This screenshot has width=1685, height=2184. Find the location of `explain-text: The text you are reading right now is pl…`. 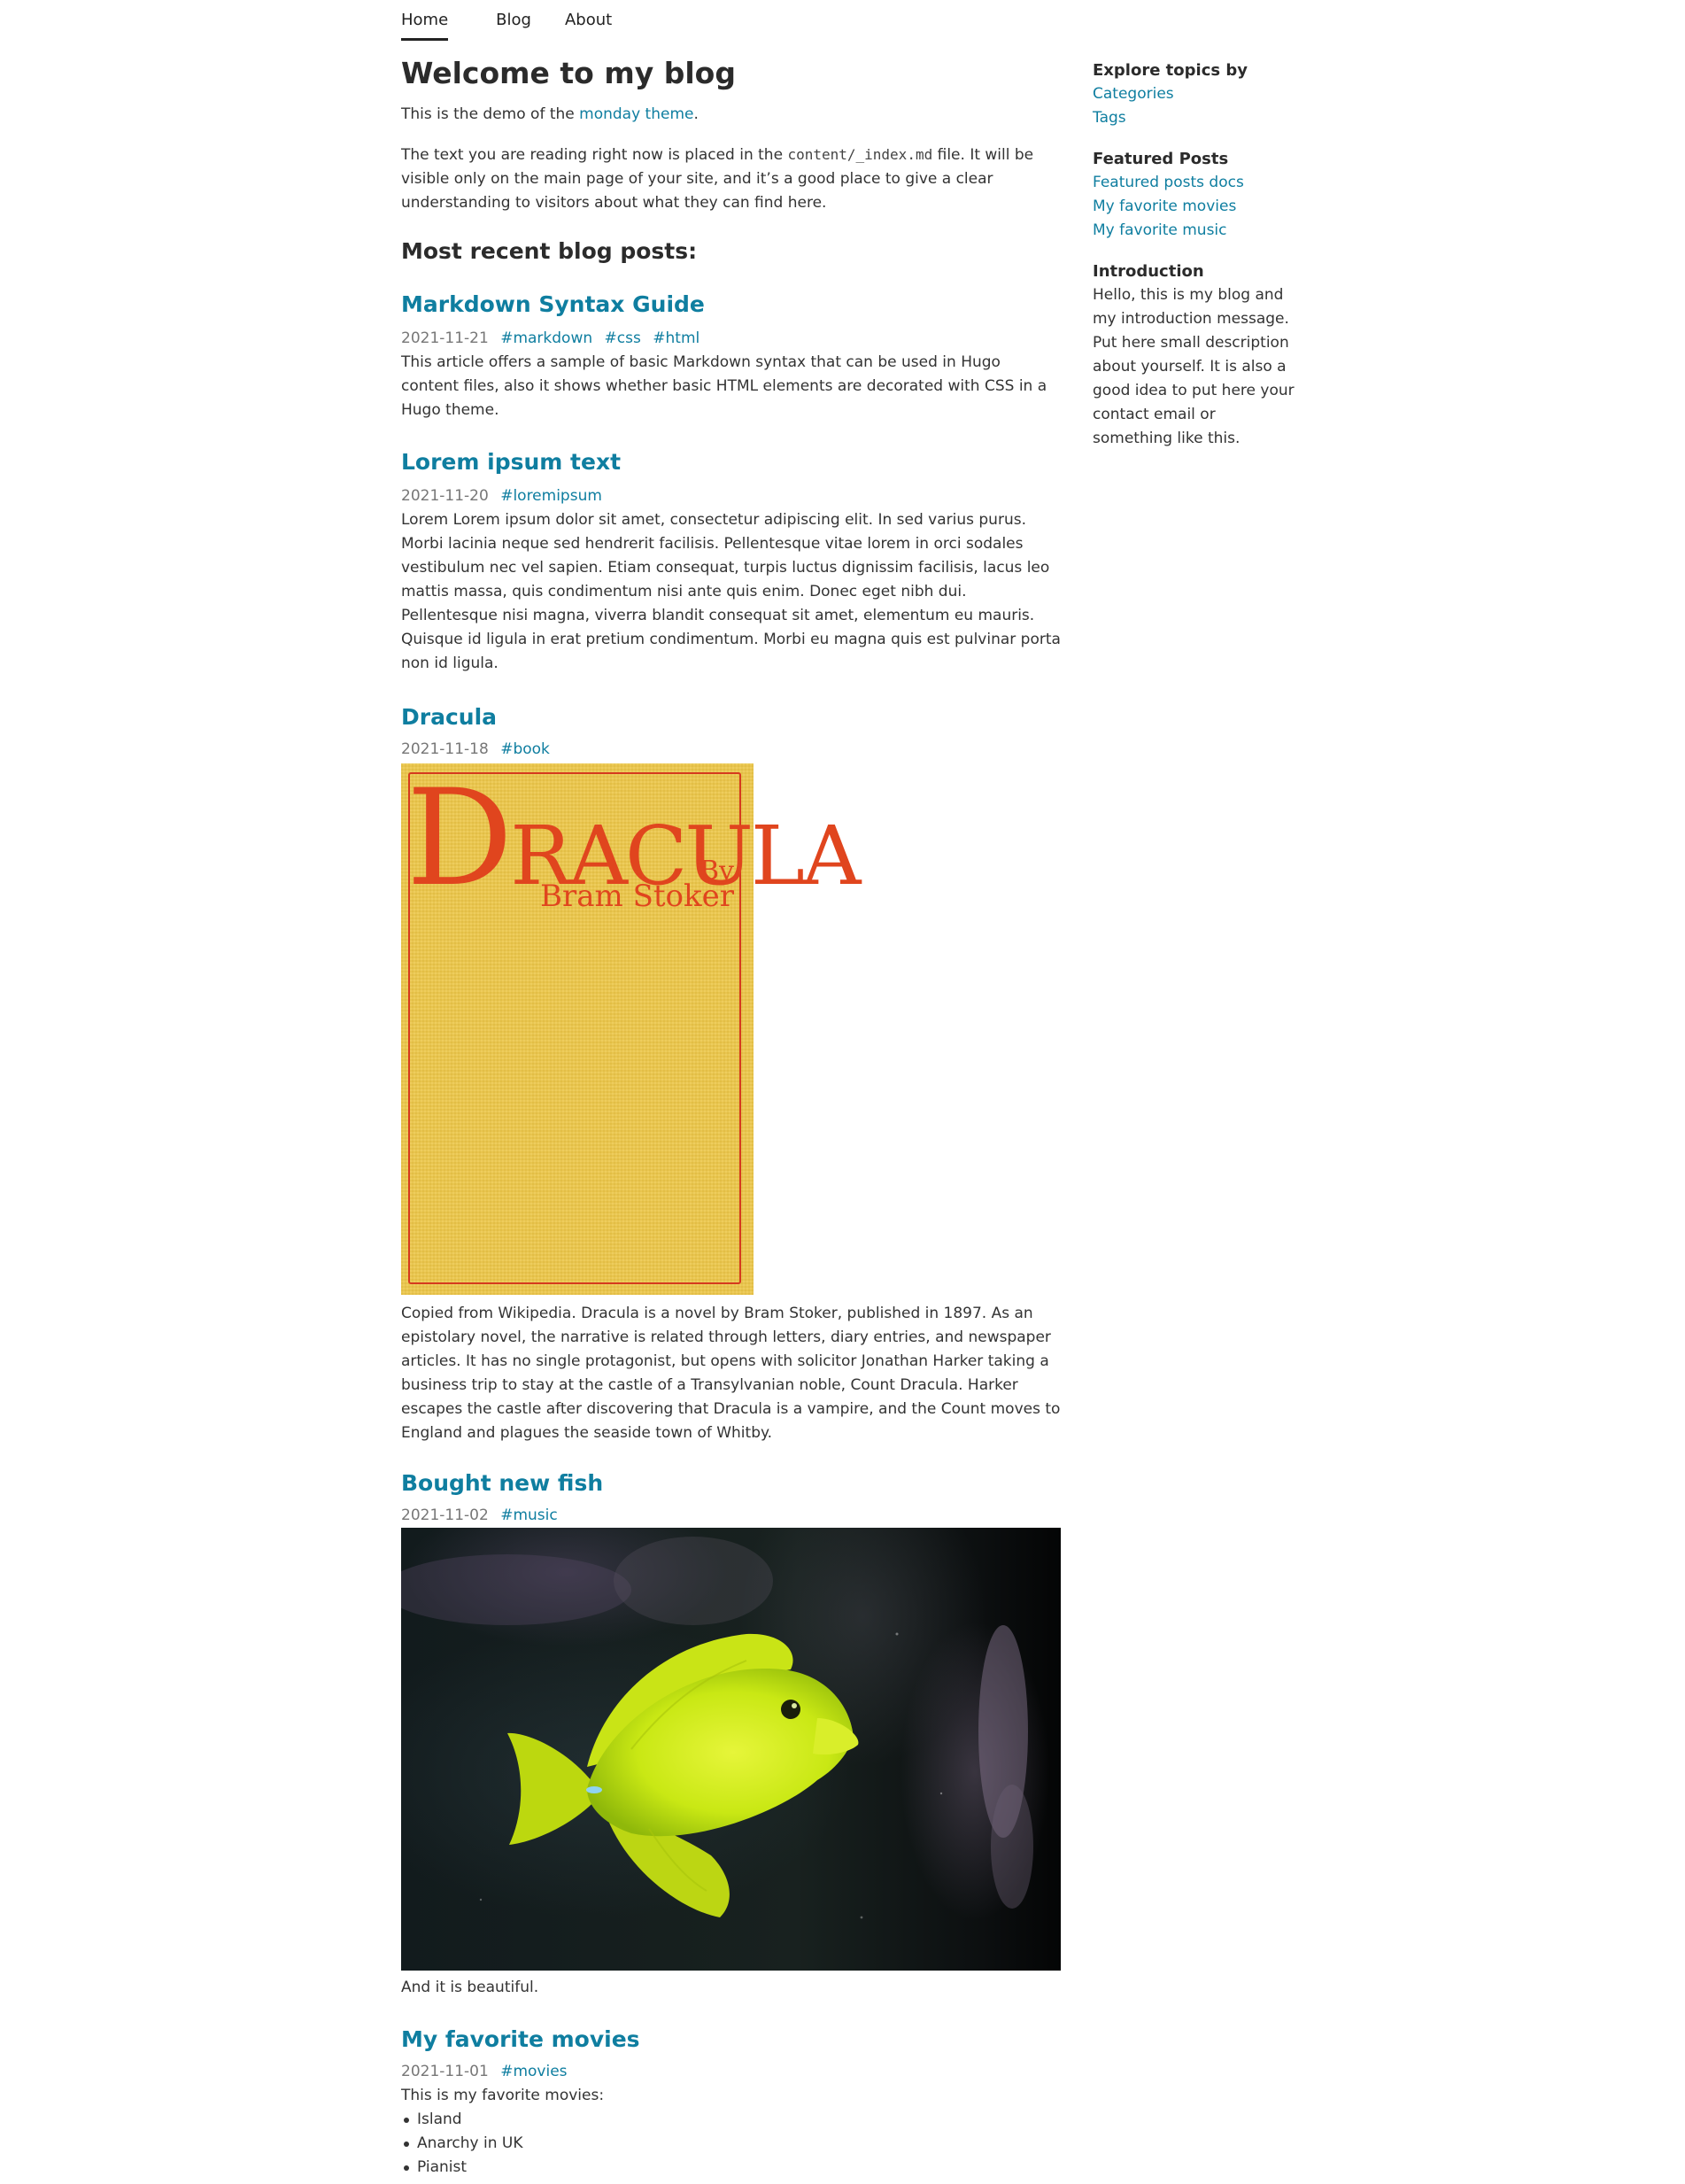

explain-text: The text you are reading right now is pl… is located at coordinates (594, 155).